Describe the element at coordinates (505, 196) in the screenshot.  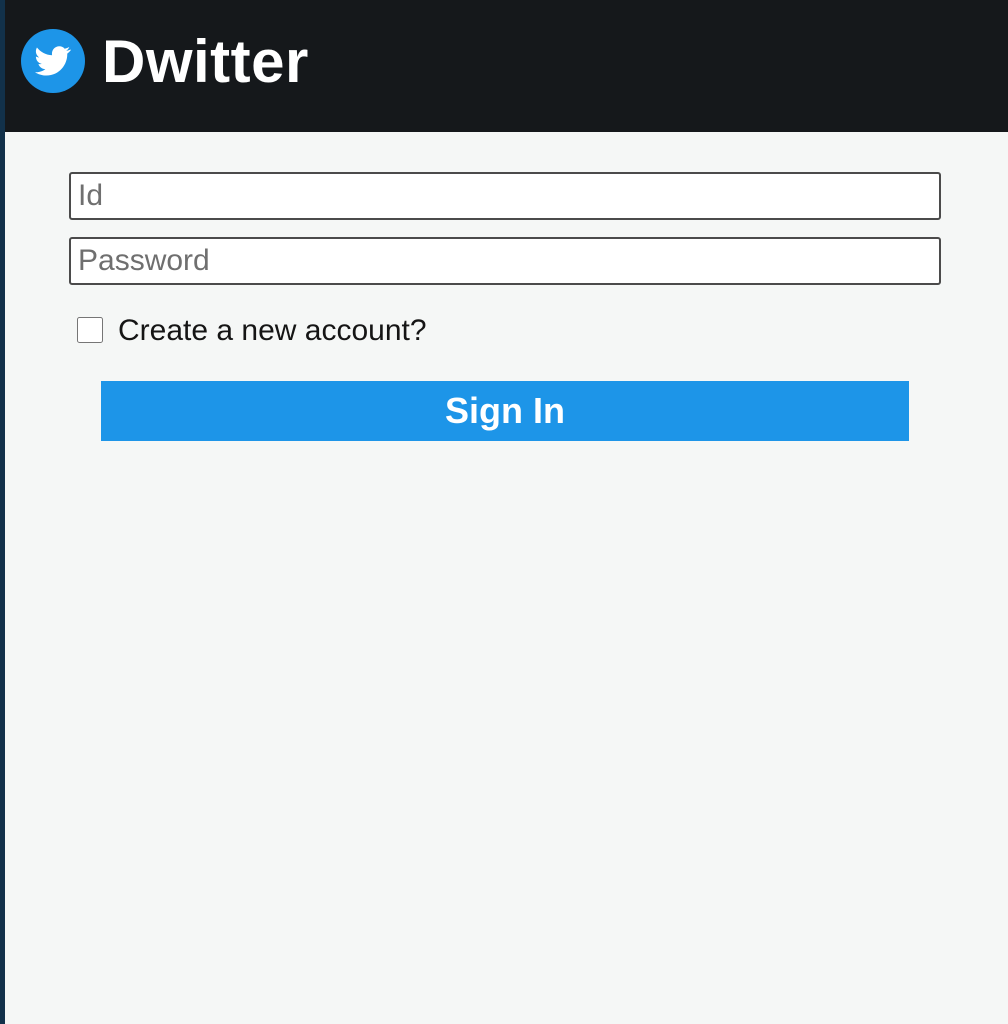
I see `id-input` at that location.